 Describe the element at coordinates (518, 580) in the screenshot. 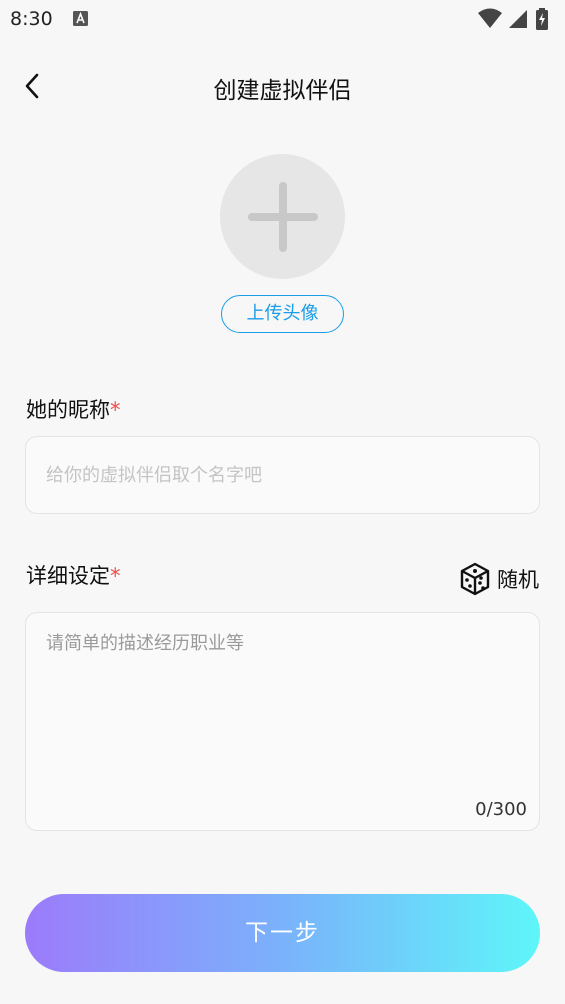

I see `random-label: 随机` at that location.